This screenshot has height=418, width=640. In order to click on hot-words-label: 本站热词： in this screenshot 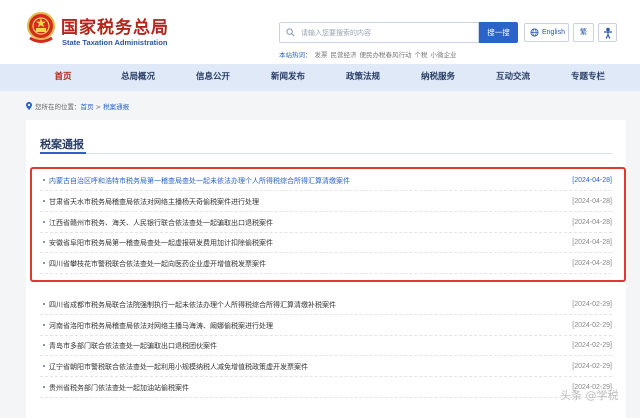, I will do `click(295, 55)`.